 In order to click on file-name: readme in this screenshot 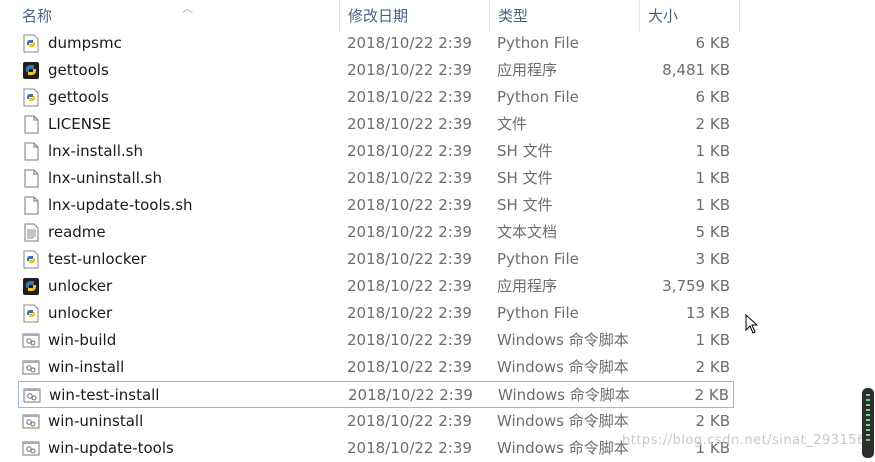, I will do `click(77, 232)`.